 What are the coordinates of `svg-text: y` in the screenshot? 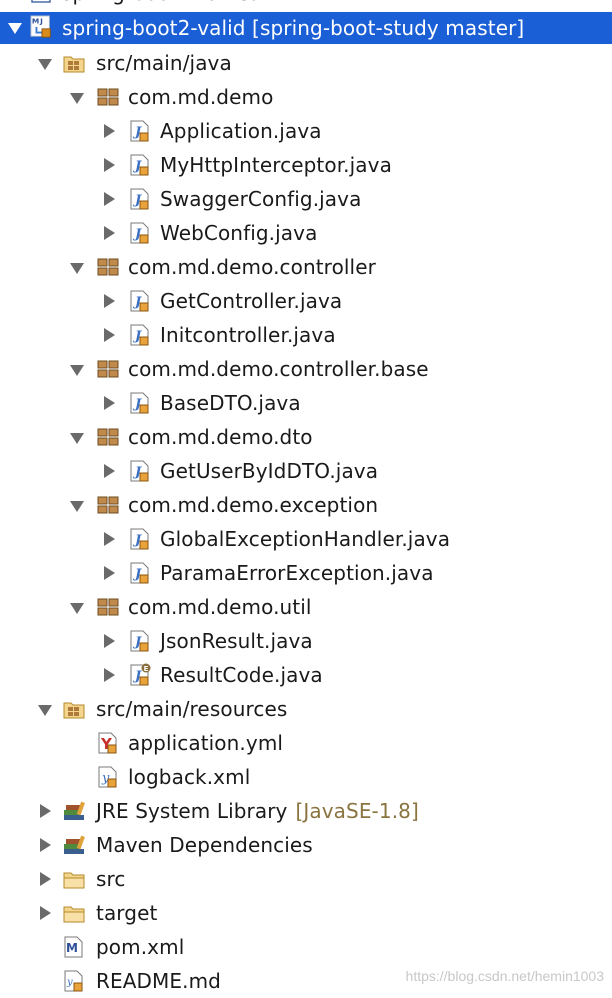 It's located at (69, 982).